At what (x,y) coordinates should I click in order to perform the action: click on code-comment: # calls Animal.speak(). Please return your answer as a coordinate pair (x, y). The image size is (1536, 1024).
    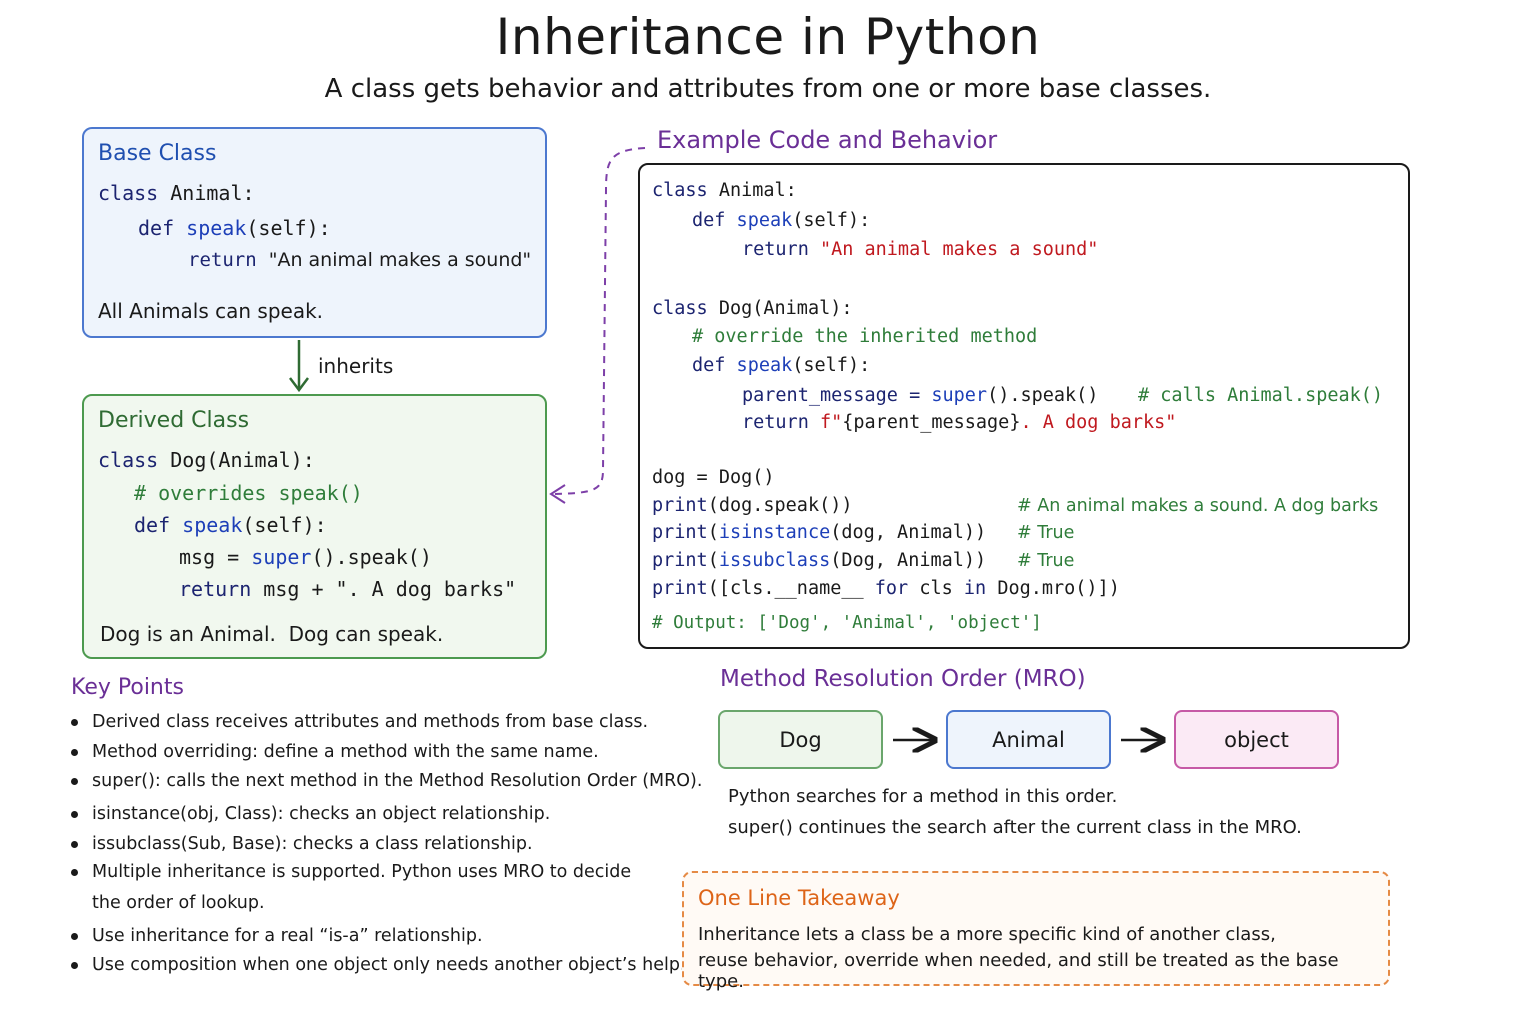
    Looking at the image, I should click on (1261, 395).